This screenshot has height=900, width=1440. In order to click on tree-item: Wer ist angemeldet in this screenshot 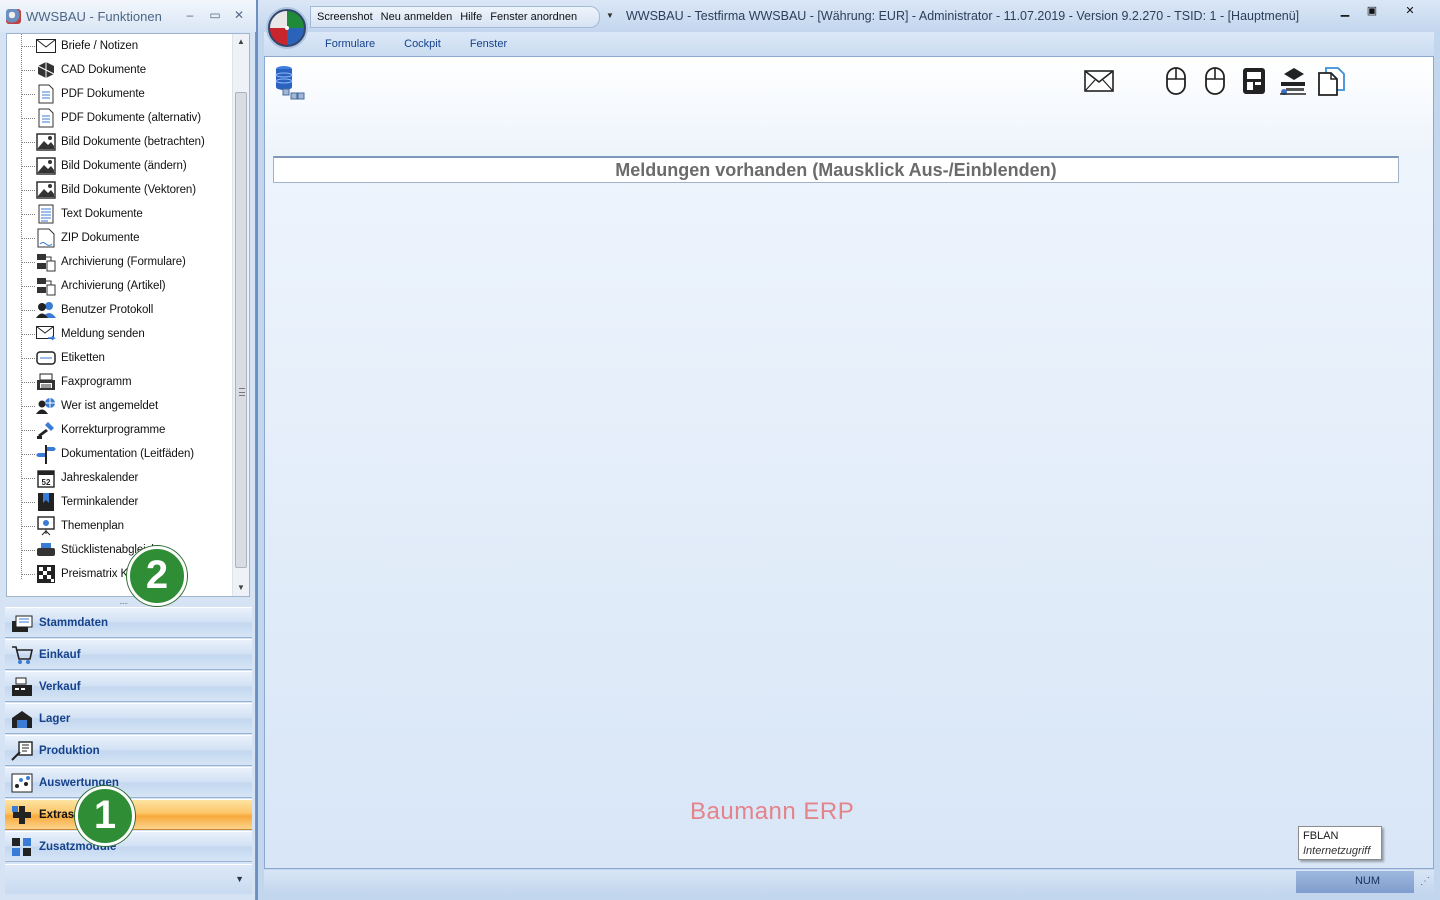, I will do `click(89, 406)`.